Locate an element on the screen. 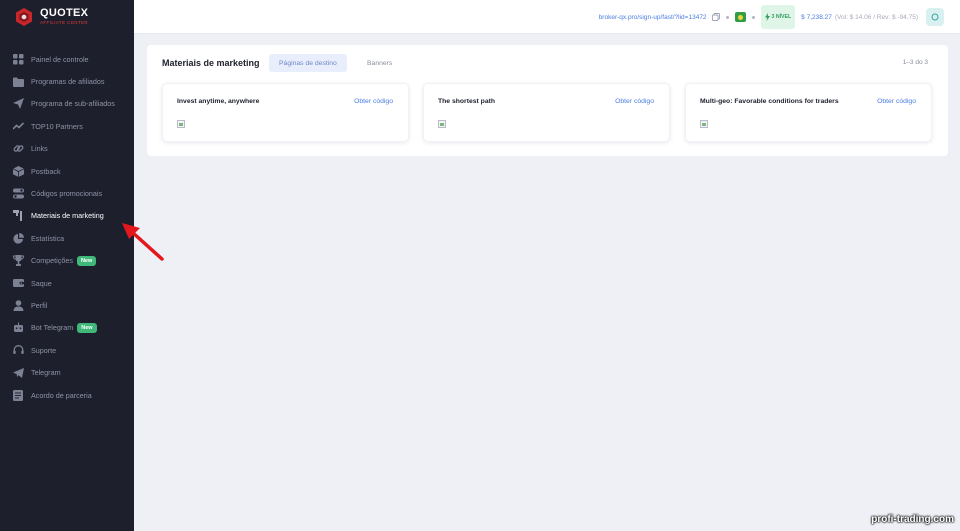 The image size is (960, 531). sidebar-item-label: Materiais de marketing is located at coordinates (67, 216).